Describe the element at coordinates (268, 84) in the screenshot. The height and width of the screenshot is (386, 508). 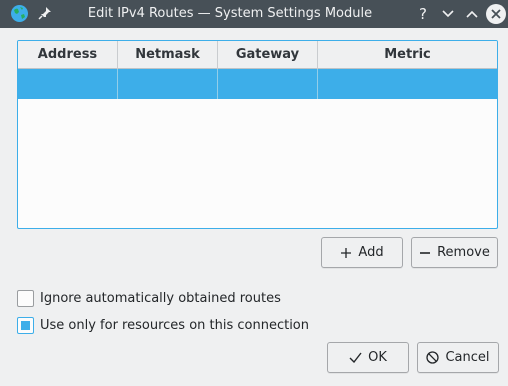
I see `cell-gateway` at that location.